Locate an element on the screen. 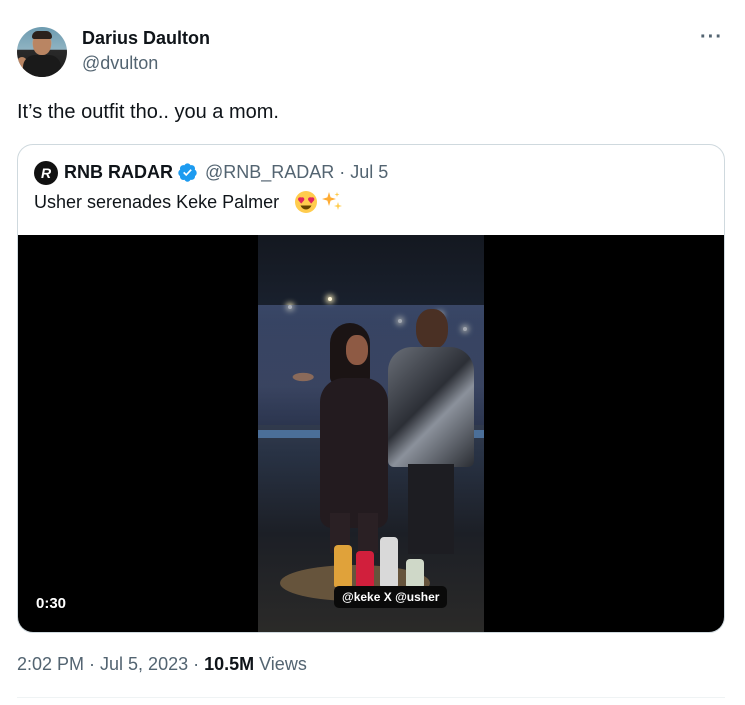 Image resolution: width=745 pixels, height=705 pixels. quoted-display-name: RNB RADAR is located at coordinates (118, 172).